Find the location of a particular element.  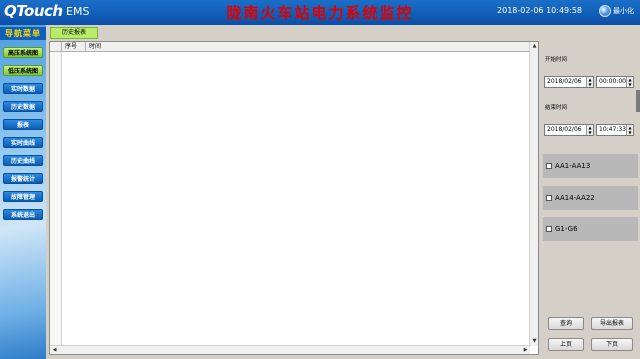

scroll-up-icon: ▲ is located at coordinates (534, 46).